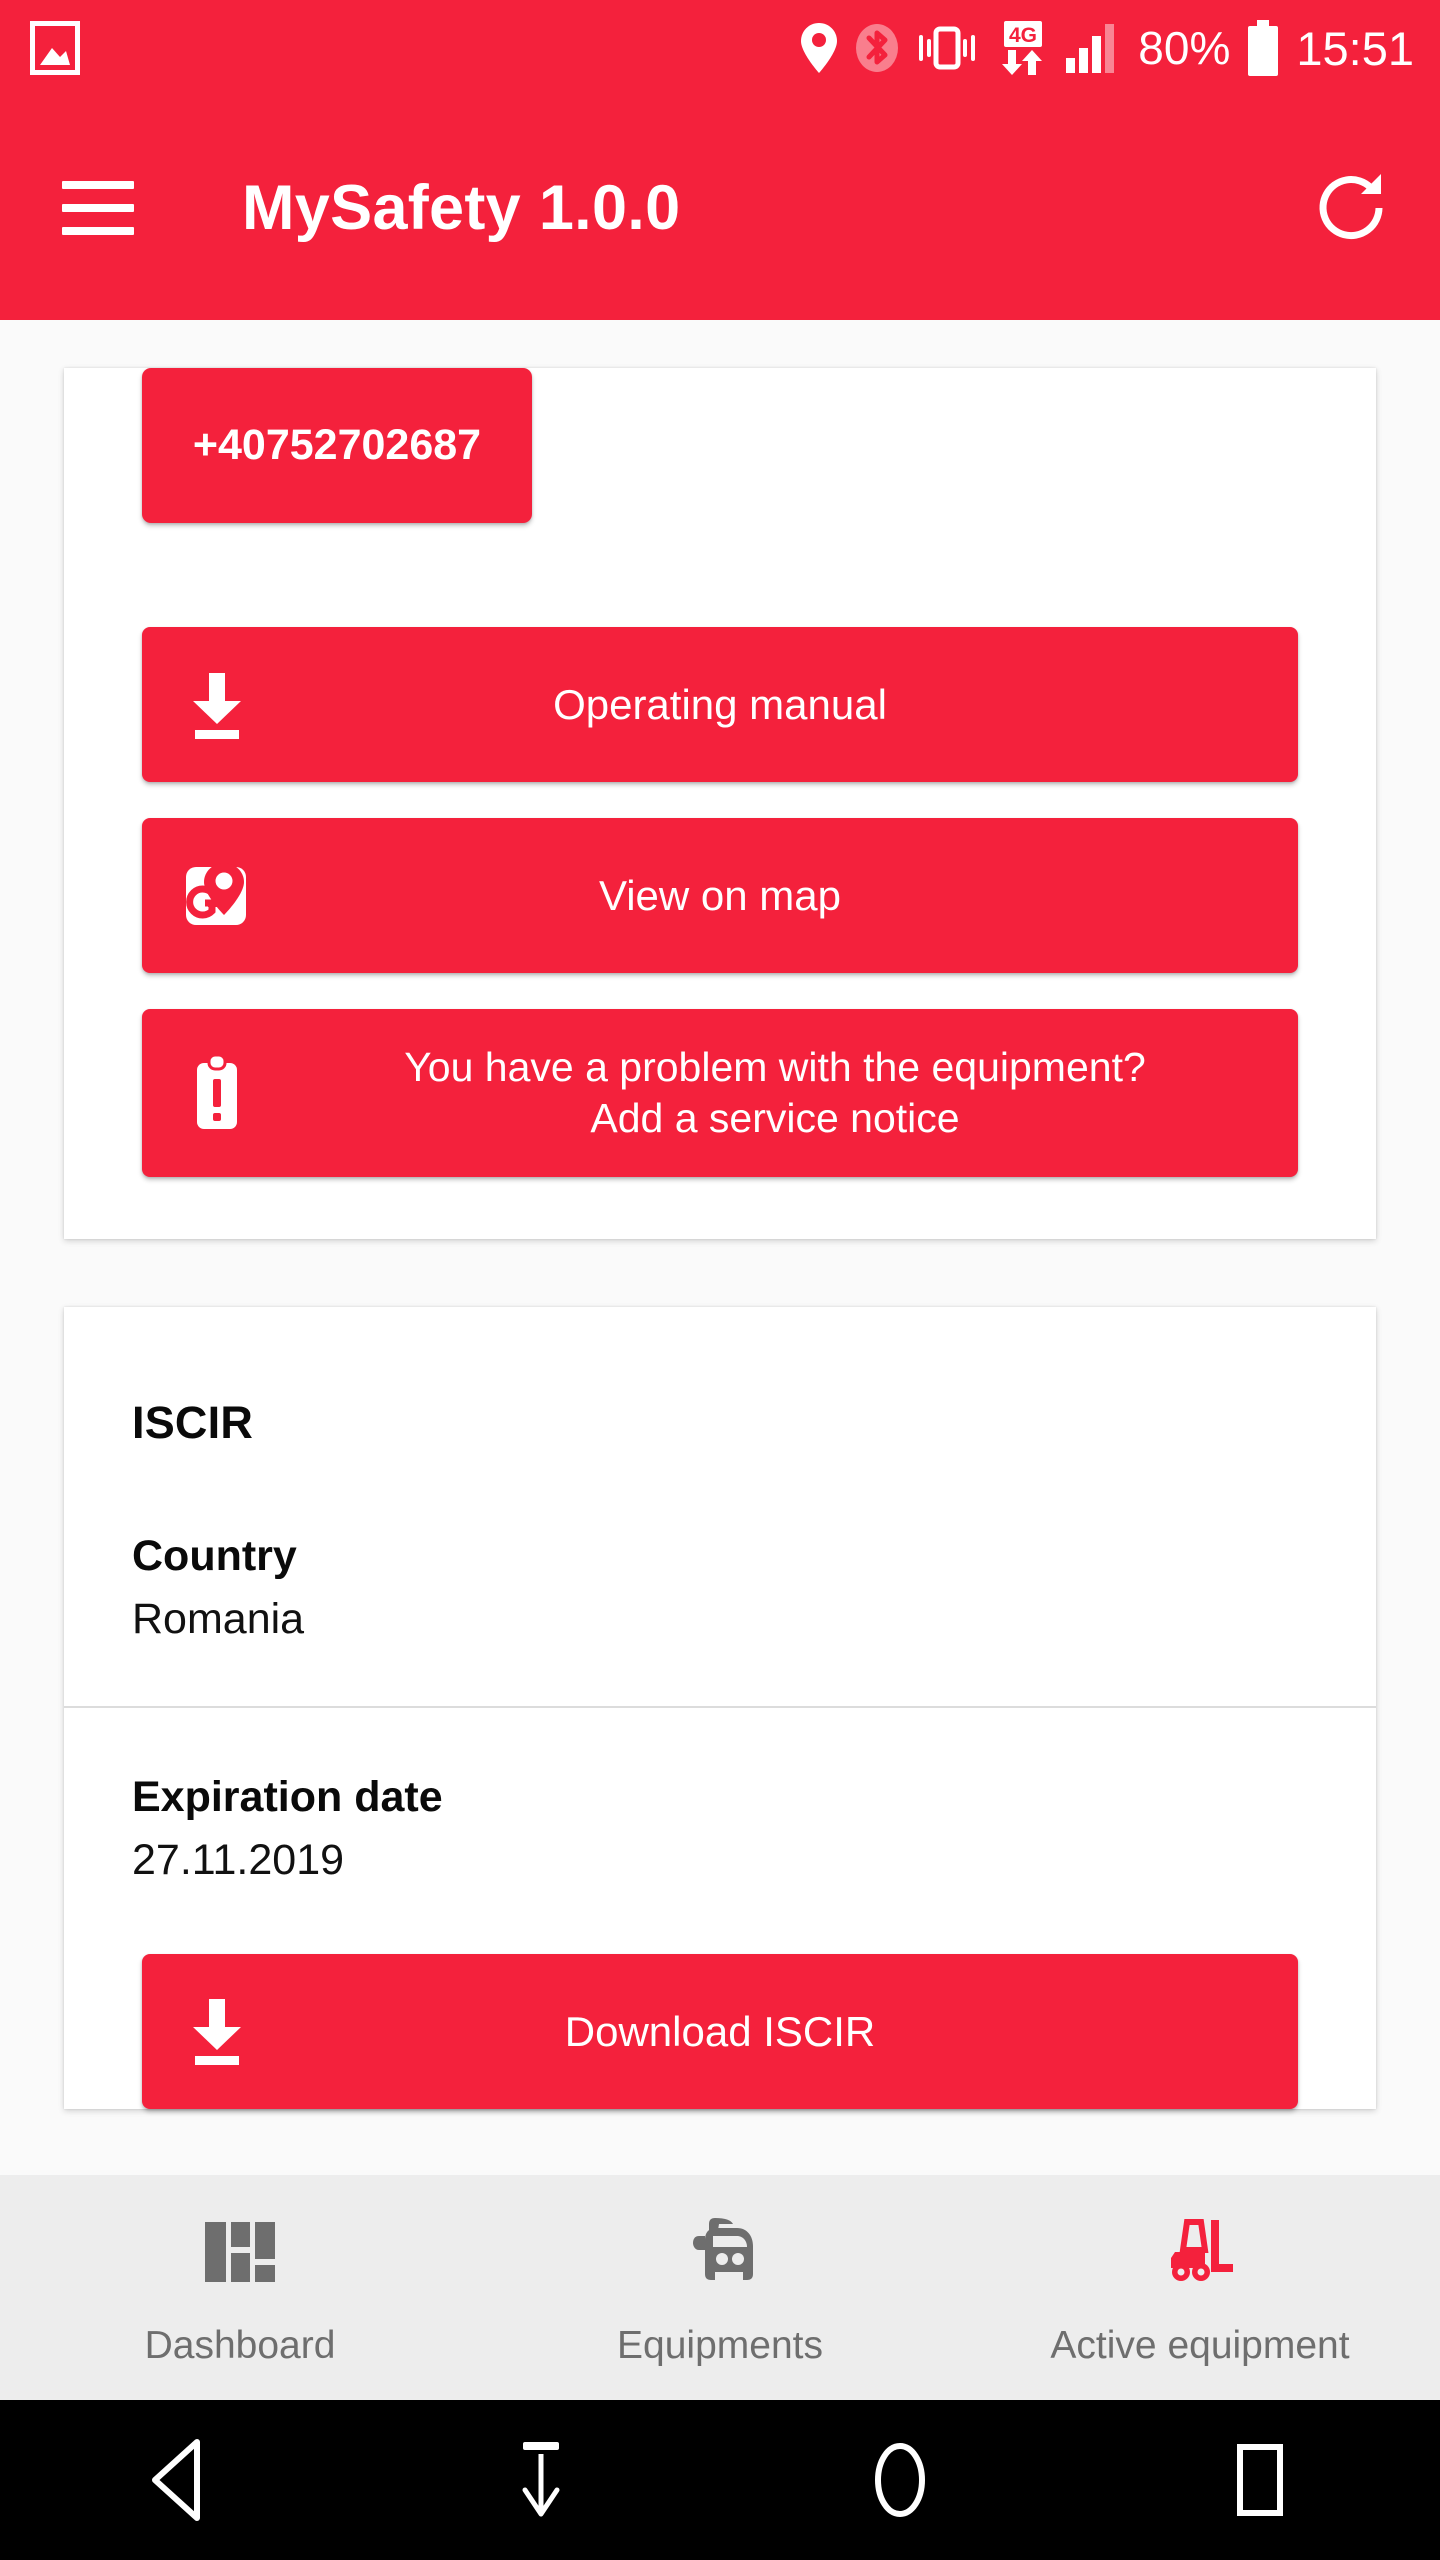  I want to click on signal-bars-icon, so click(1094, 48).